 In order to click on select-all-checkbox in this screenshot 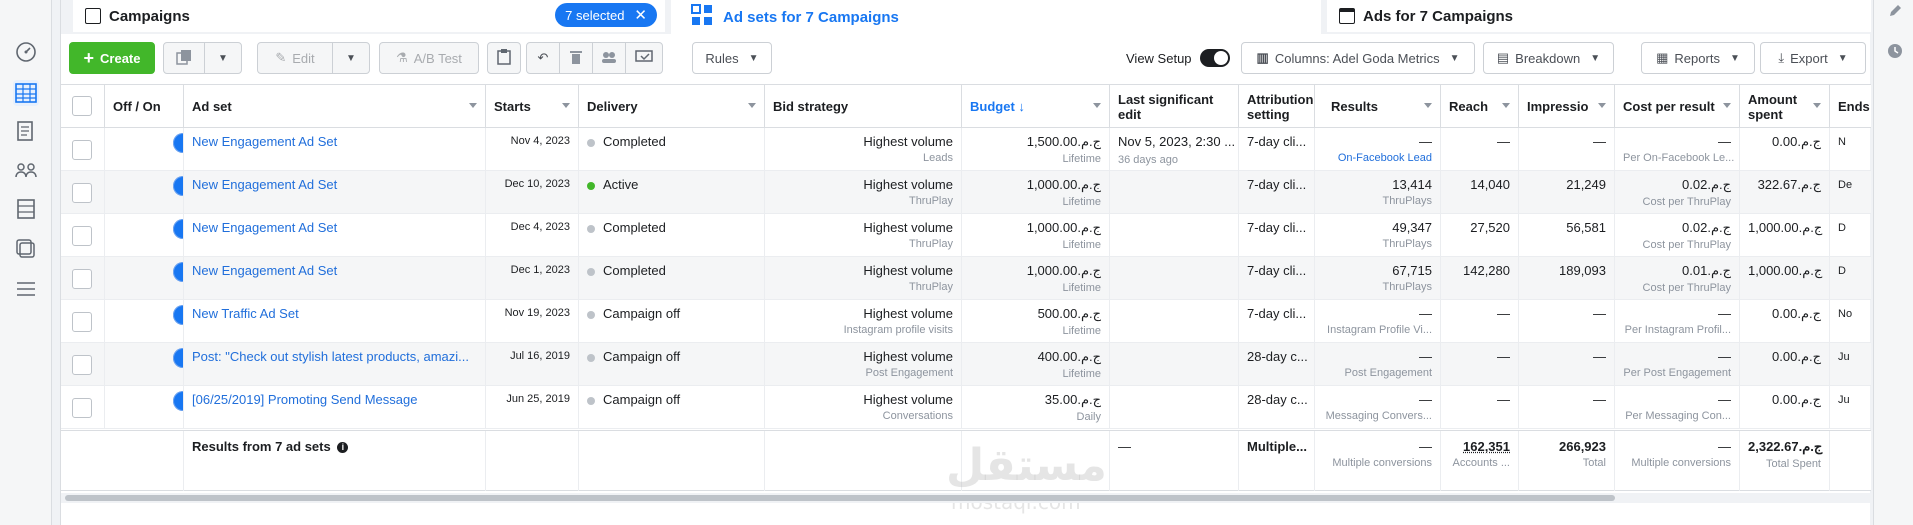, I will do `click(82, 106)`.